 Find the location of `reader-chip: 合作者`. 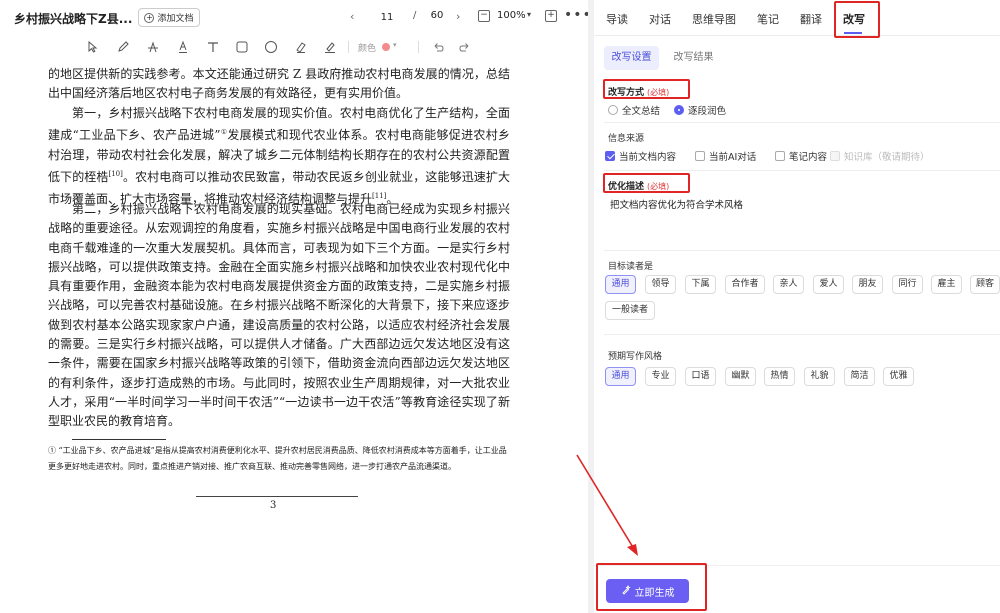

reader-chip: 合作者 is located at coordinates (745, 284).